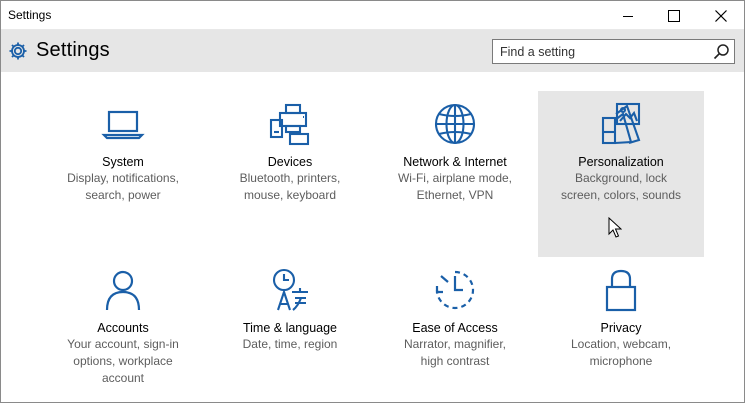  I want to click on tile-description: Narrator, magnifier,, so click(455, 344).